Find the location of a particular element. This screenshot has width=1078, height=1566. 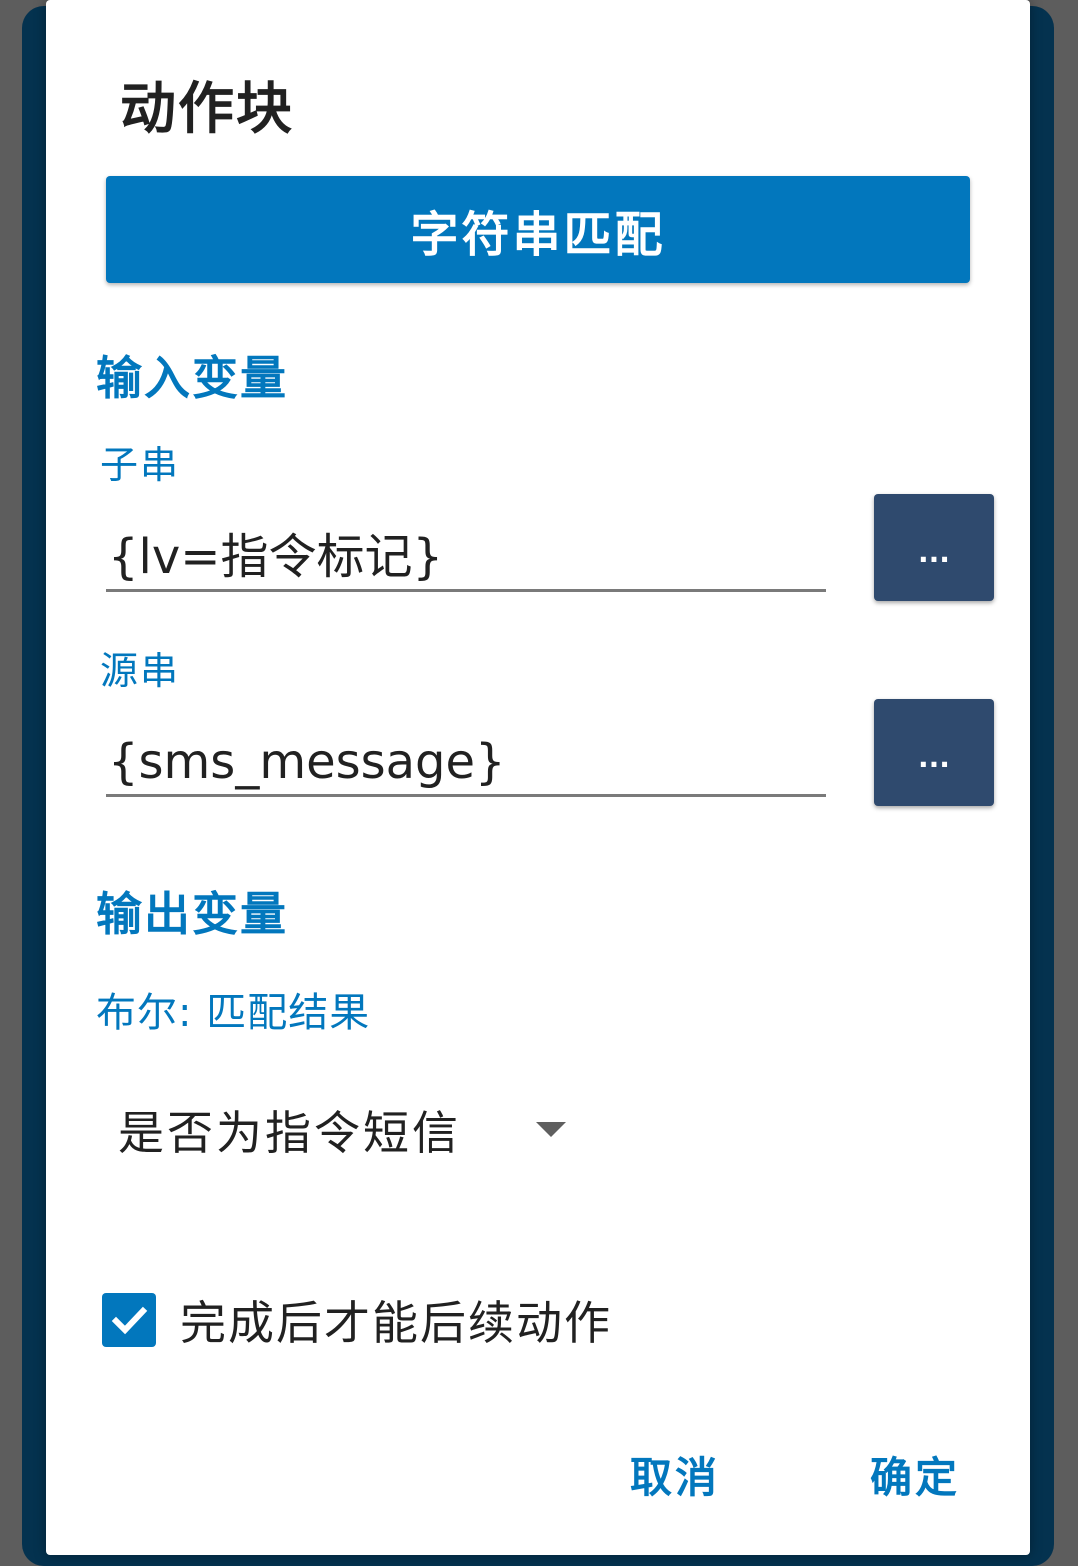

output-variables-header: 输出变量 is located at coordinates (192, 914).